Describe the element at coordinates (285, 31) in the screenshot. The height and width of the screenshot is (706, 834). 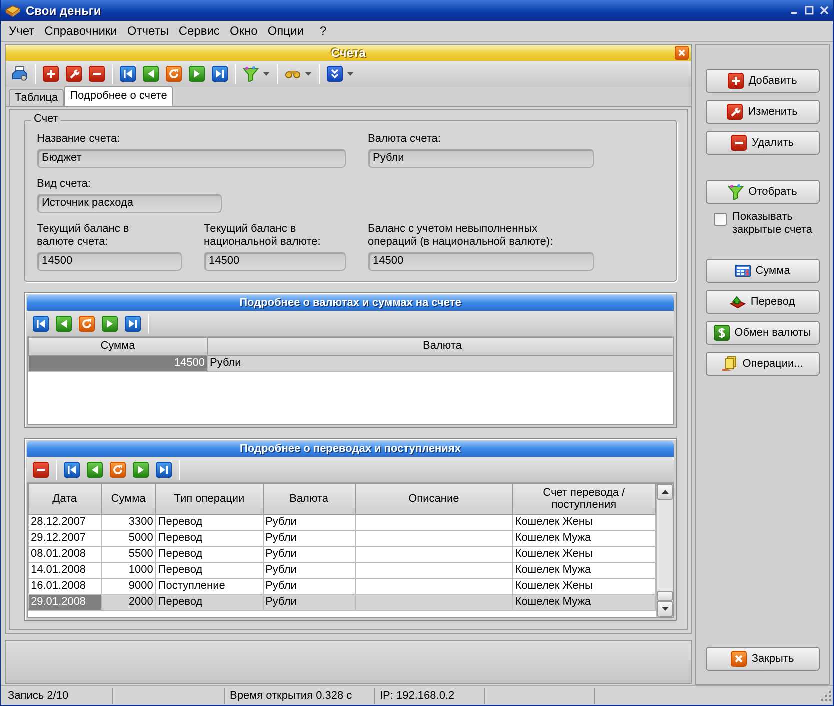
I see `menu-item: Опции` at that location.